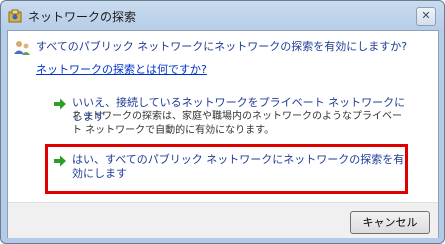 The height and width of the screenshot is (244, 445). What do you see at coordinates (222, 16) in the screenshot?
I see `title-bar: ネットワークの探索 ✕` at bounding box center [222, 16].